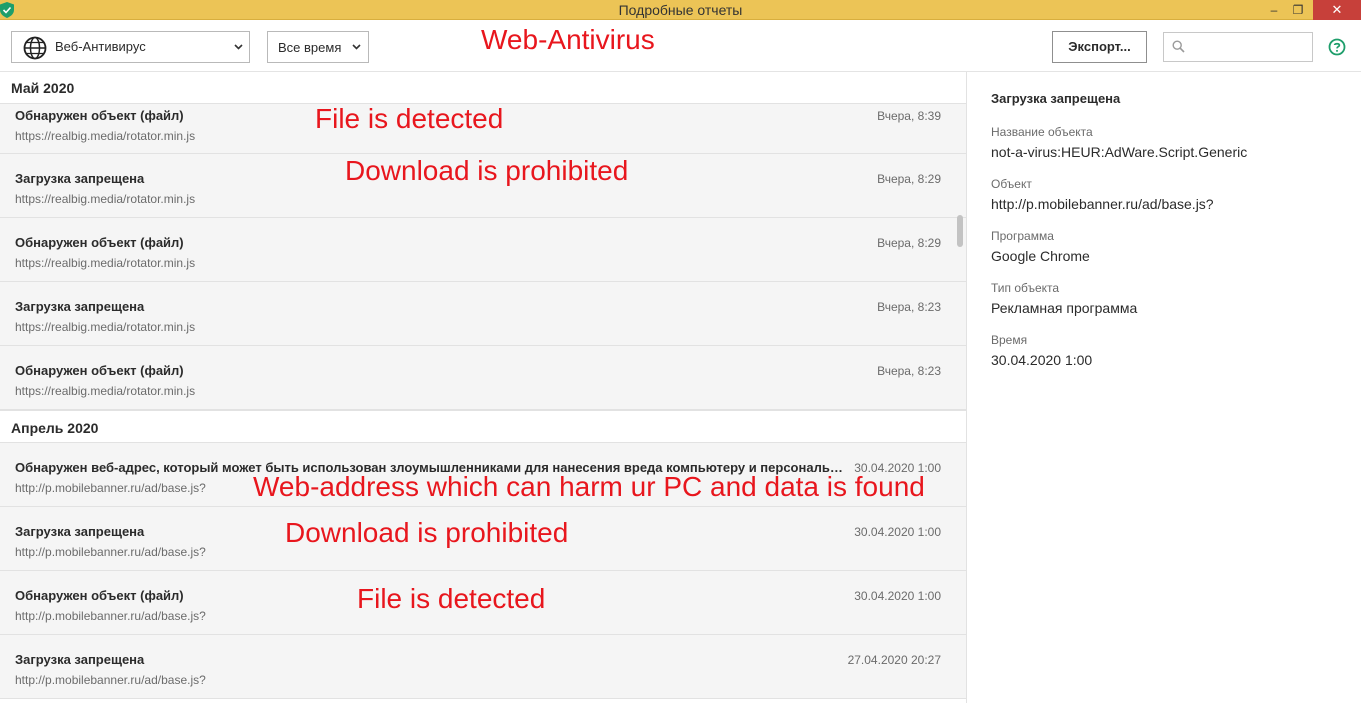 The height and width of the screenshot is (703, 1361). Describe the element at coordinates (1025, 288) in the screenshot. I see `field-label: Тип объекта` at that location.